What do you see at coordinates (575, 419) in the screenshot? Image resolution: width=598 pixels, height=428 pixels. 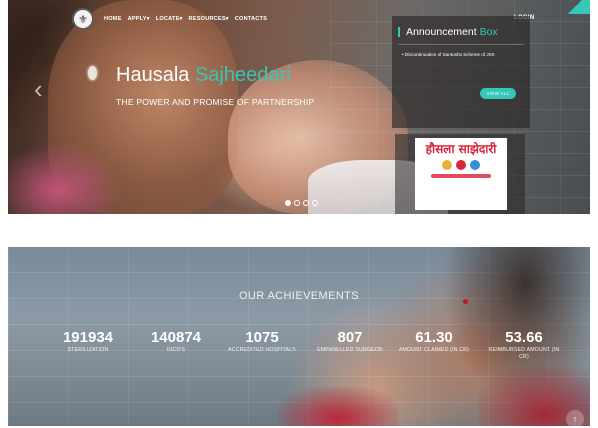 I see `scroll-to-top-icon: ↑` at bounding box center [575, 419].